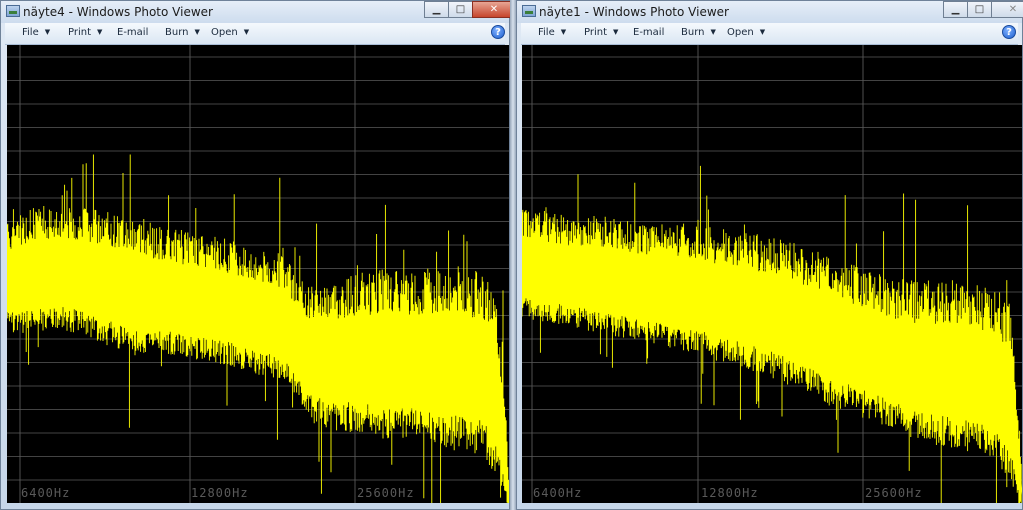 Image resolution: width=1023 pixels, height=510 pixels. What do you see at coordinates (634, 12) in the screenshot?
I see `window-title: näyte1 - Windows Photo Viewer` at bounding box center [634, 12].